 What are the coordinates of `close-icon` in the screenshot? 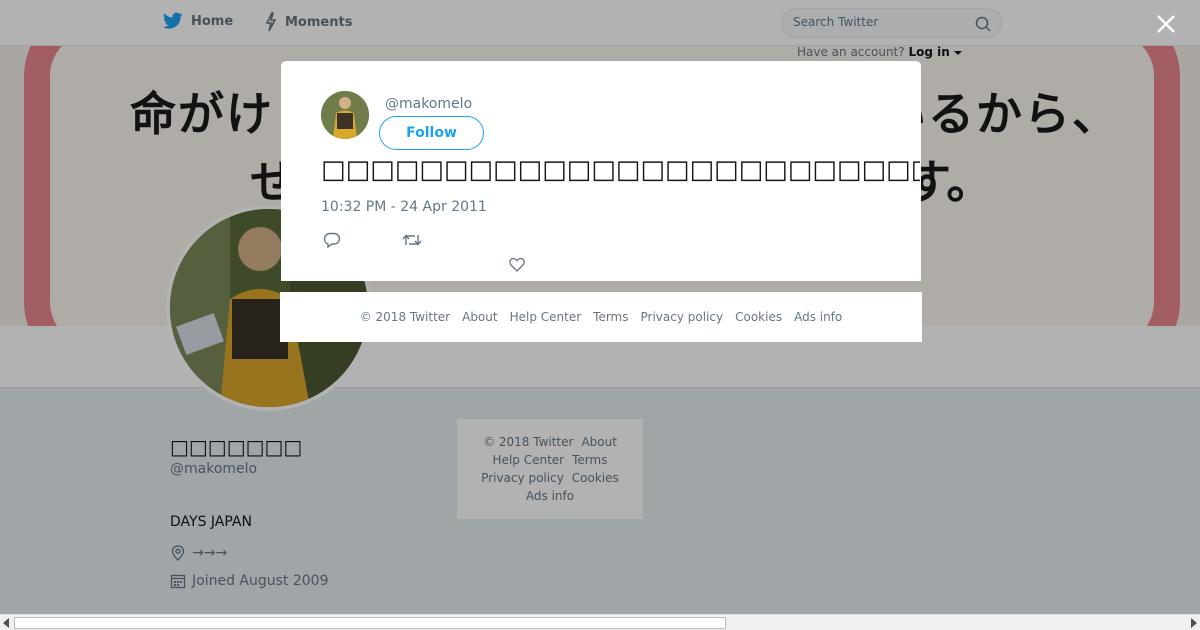 It's located at (1166, 24).